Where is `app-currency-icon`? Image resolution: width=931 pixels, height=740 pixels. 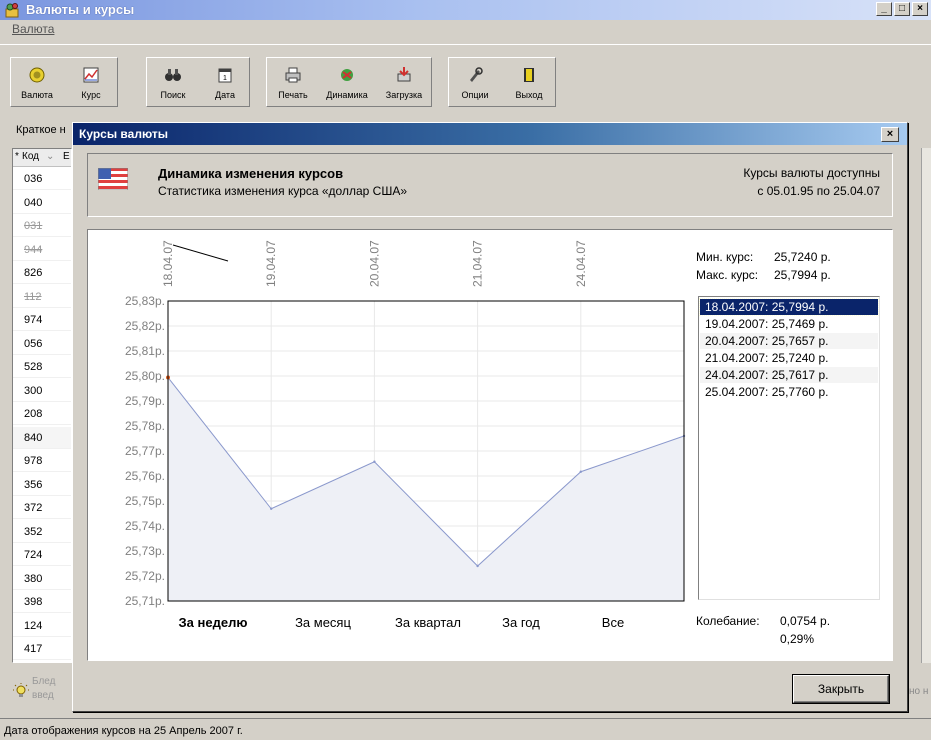 app-currency-icon is located at coordinates (12, 10).